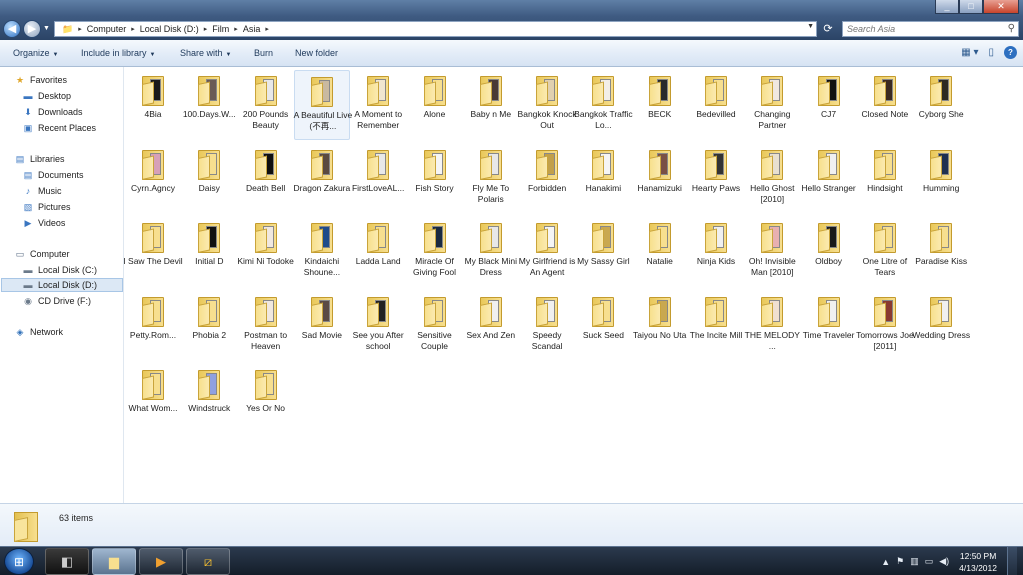 Image resolution: width=1023 pixels, height=575 pixels. What do you see at coordinates (153, 252) in the screenshot?
I see `folder-item: I Saw The Devil` at bounding box center [153, 252].